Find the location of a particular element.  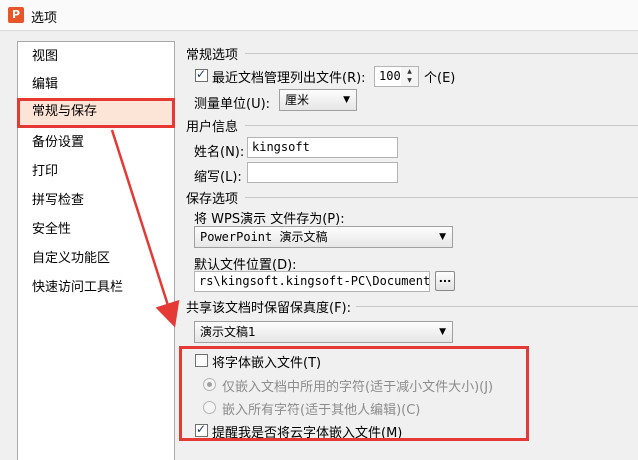

annotation-arrow is located at coordinates (145, 228).